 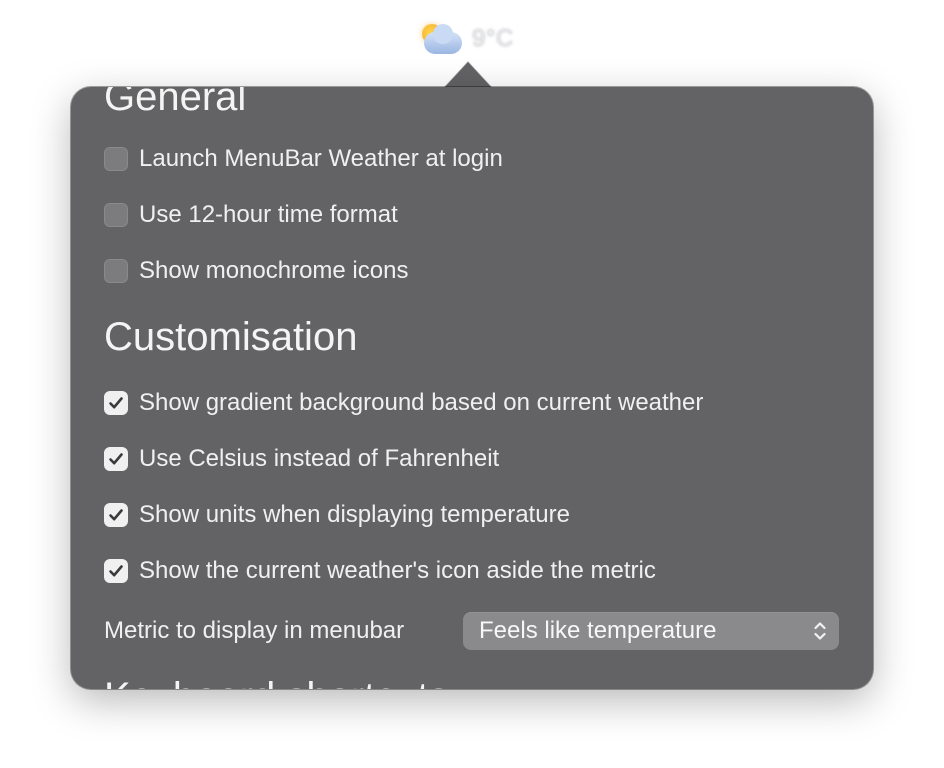 I want to click on menubar-weather-item: 9°C, so click(x=466, y=39).